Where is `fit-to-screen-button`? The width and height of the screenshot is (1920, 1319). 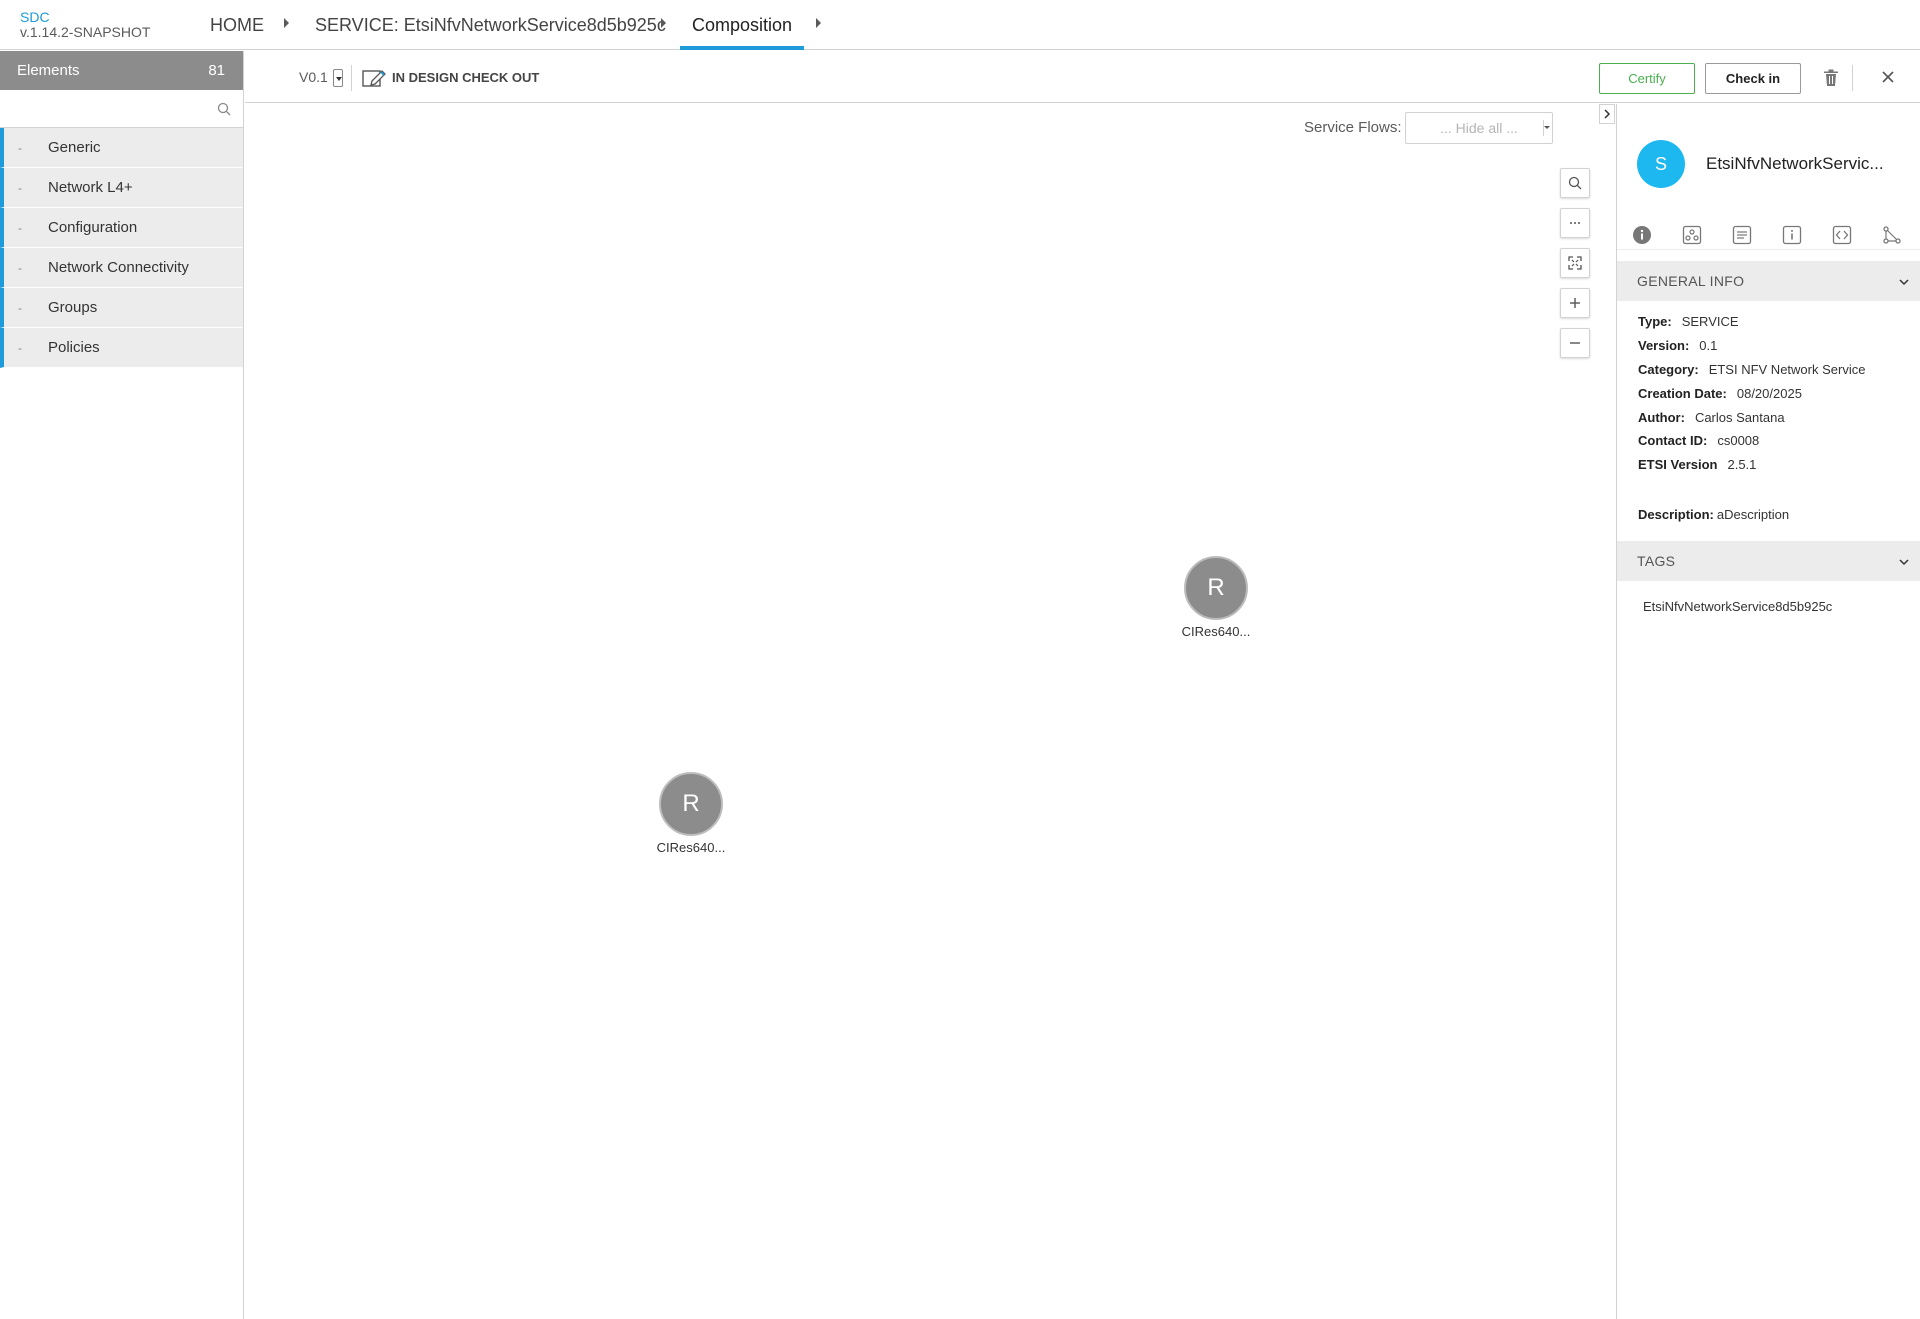
fit-to-screen-button is located at coordinates (1575, 263).